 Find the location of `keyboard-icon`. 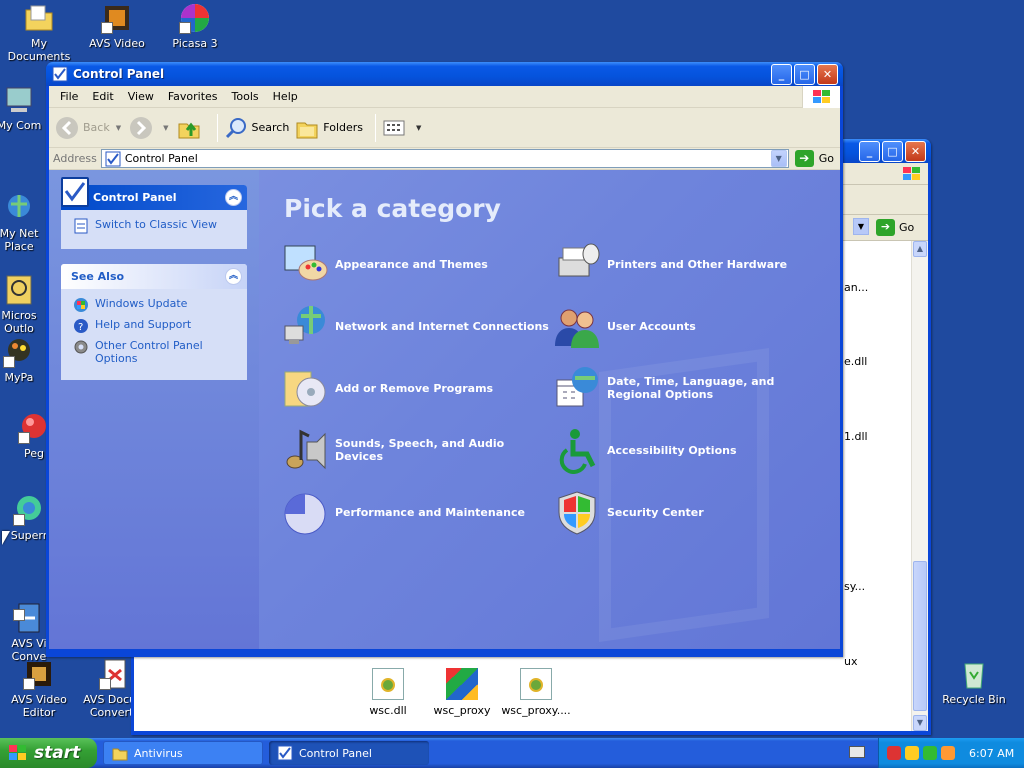

keyboard-icon is located at coordinates (857, 752).